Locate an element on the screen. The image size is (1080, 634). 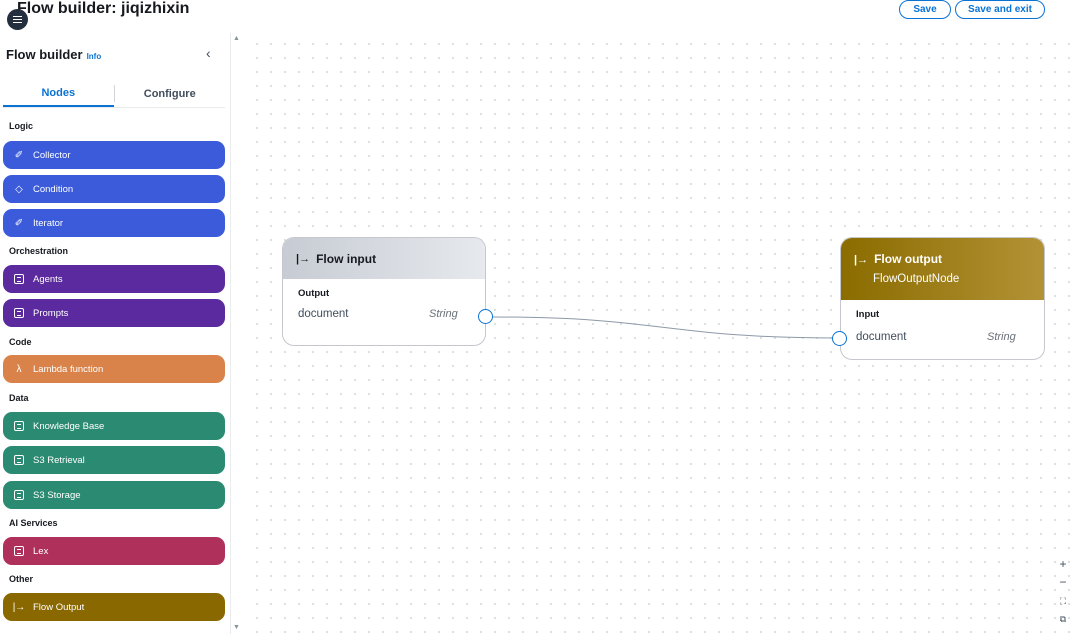
input-port-label: Input is located at coordinates (868, 314).